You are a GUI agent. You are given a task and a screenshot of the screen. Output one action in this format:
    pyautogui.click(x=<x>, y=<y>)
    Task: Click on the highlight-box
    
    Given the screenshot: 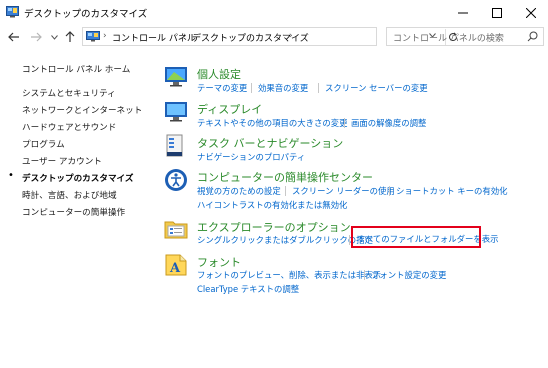 What is the action you would take?
    pyautogui.click(x=416, y=237)
    